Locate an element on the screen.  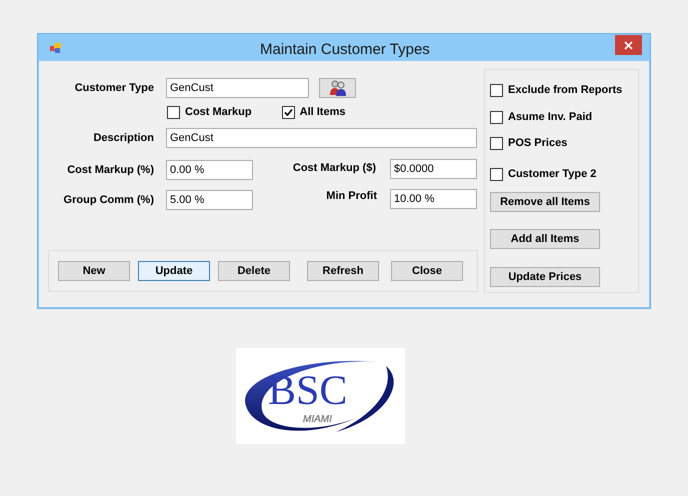
input-field: 5.00 % is located at coordinates (209, 200).